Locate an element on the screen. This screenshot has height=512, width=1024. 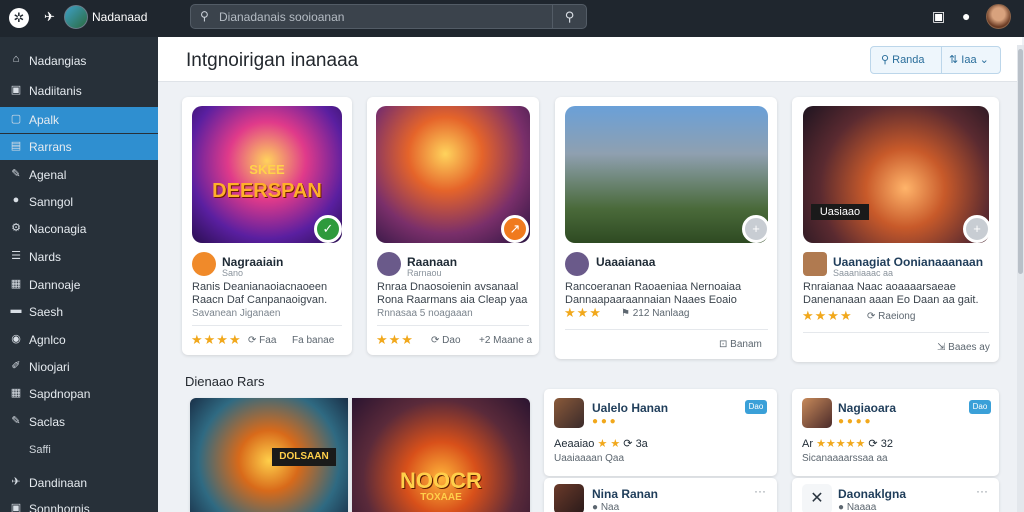
card-desc-line2: Danenanaan aaan Eo Daan aa gait. is located at coordinates (891, 300).